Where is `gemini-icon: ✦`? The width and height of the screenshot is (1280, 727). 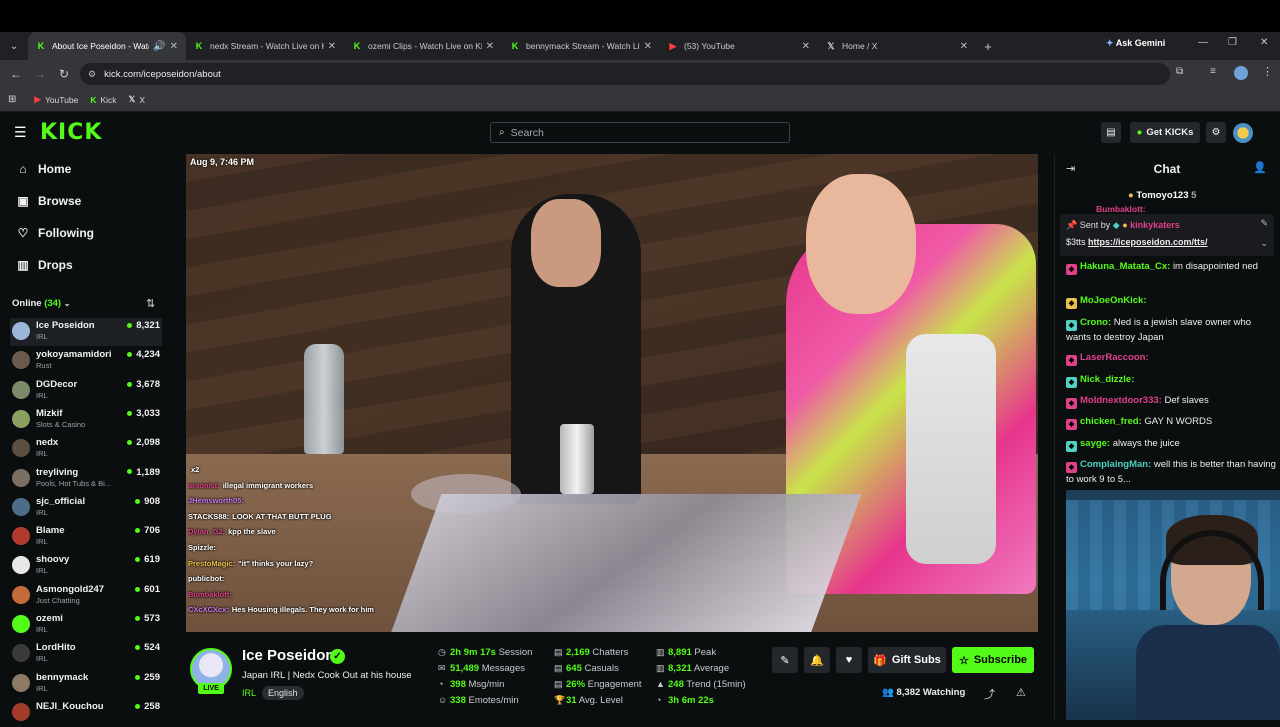
gemini-icon: ✦ is located at coordinates (1110, 43).